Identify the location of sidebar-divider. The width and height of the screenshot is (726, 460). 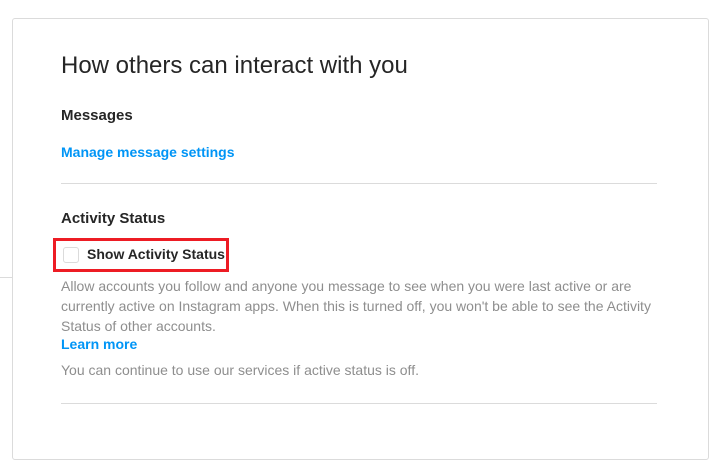
(6, 277).